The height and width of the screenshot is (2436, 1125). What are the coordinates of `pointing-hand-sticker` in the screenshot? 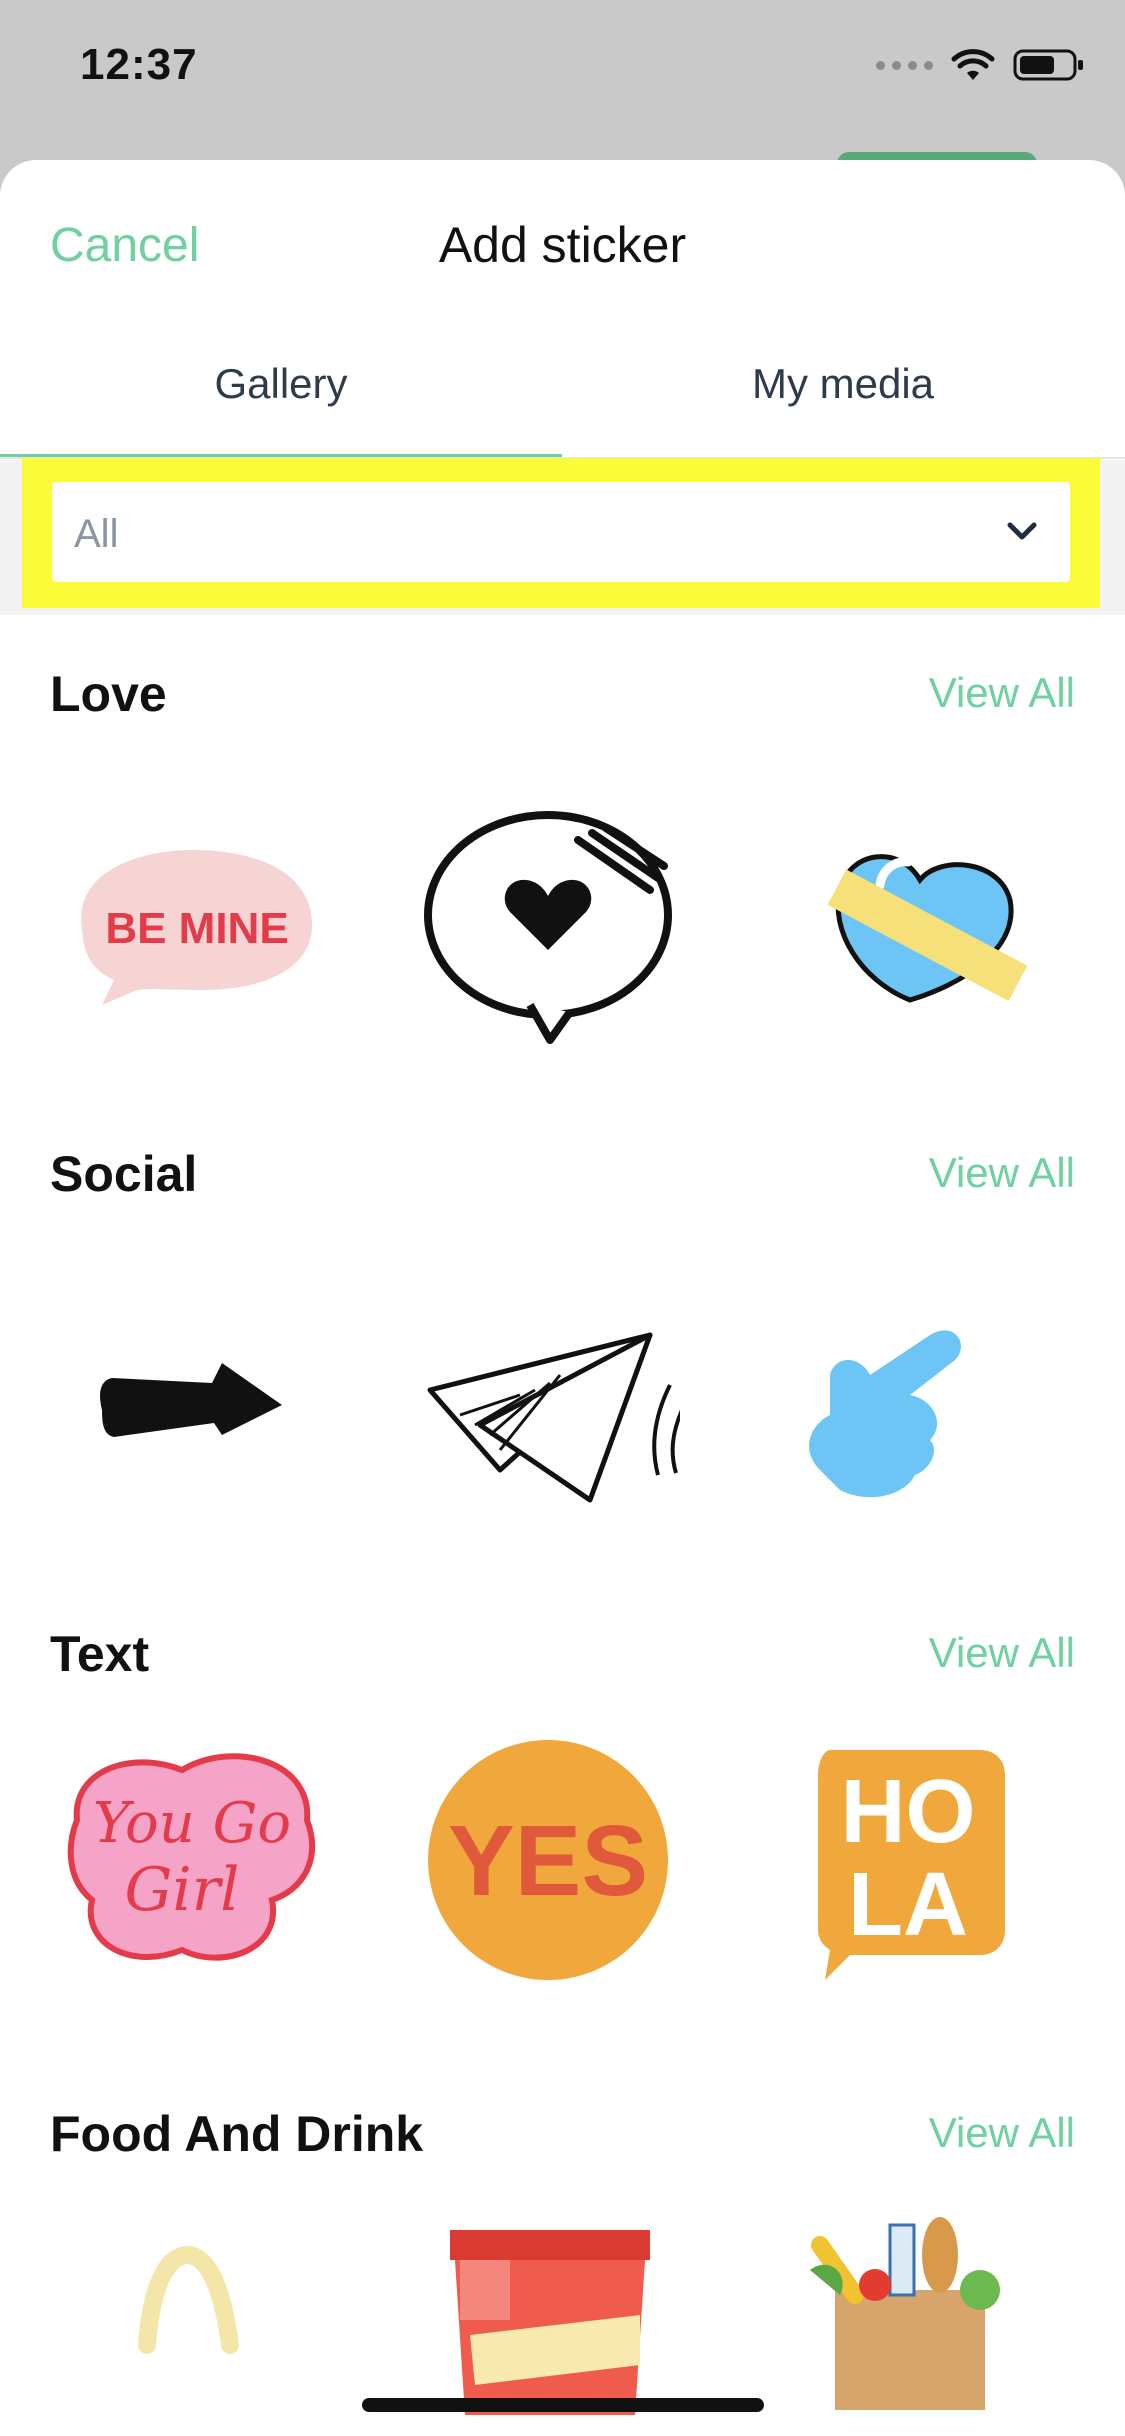 It's located at (910, 1405).